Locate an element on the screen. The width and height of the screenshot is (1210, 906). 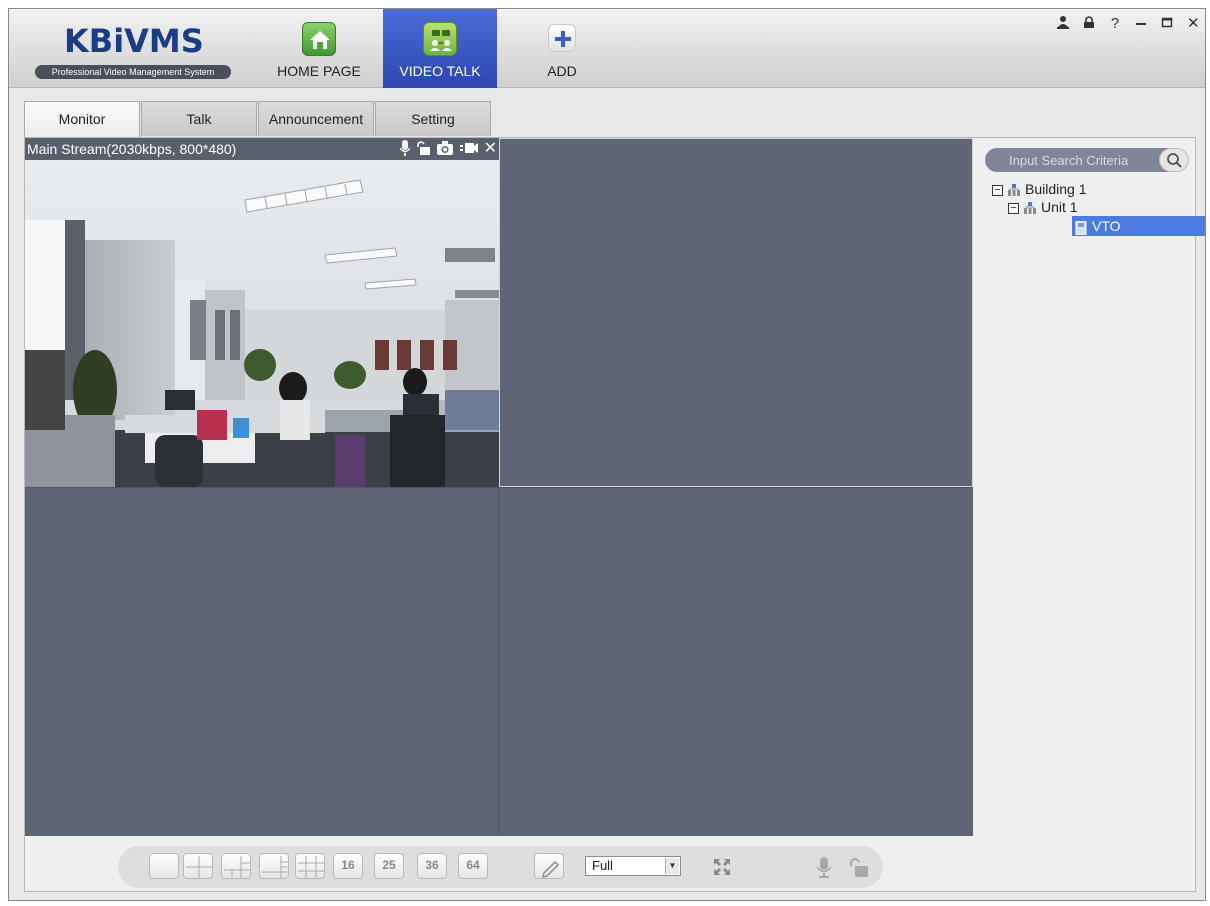
chevron-down-icon: ▼ is located at coordinates (672, 866).